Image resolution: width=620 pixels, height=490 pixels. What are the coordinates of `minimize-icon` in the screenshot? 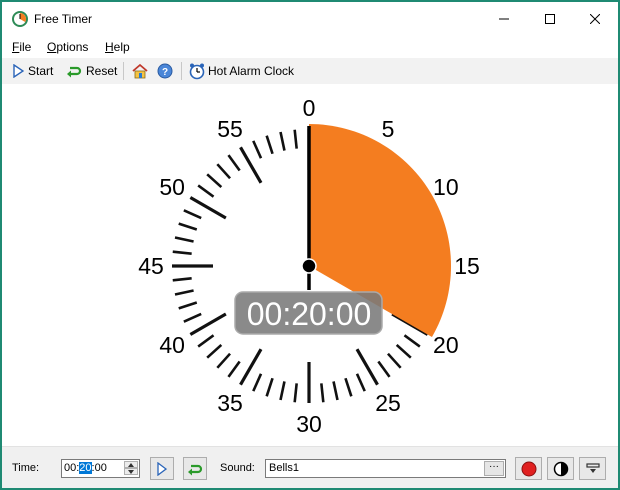 It's located at (504, 19).